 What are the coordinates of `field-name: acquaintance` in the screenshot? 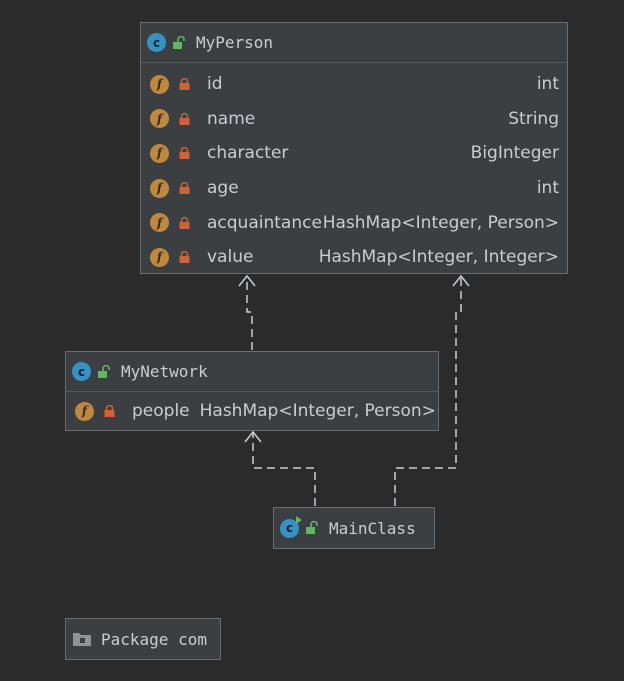 It's located at (264, 222).